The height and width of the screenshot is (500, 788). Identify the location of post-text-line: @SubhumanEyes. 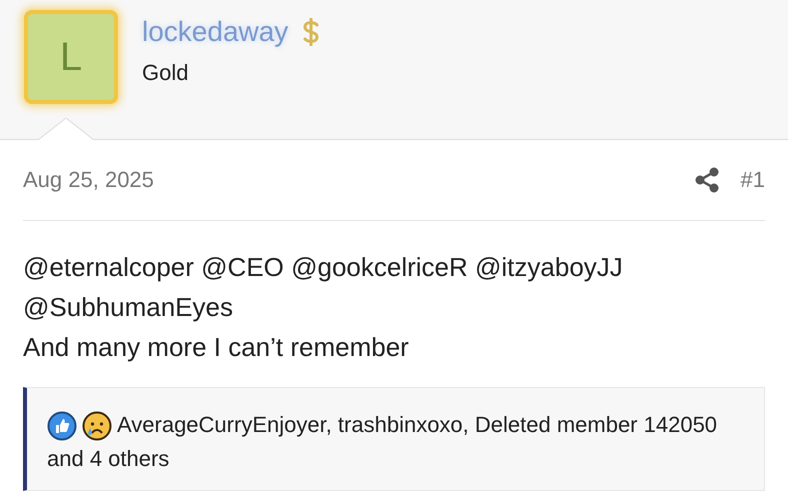
(128, 307).